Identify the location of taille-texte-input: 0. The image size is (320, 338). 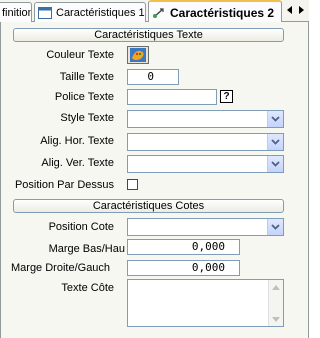
(153, 77).